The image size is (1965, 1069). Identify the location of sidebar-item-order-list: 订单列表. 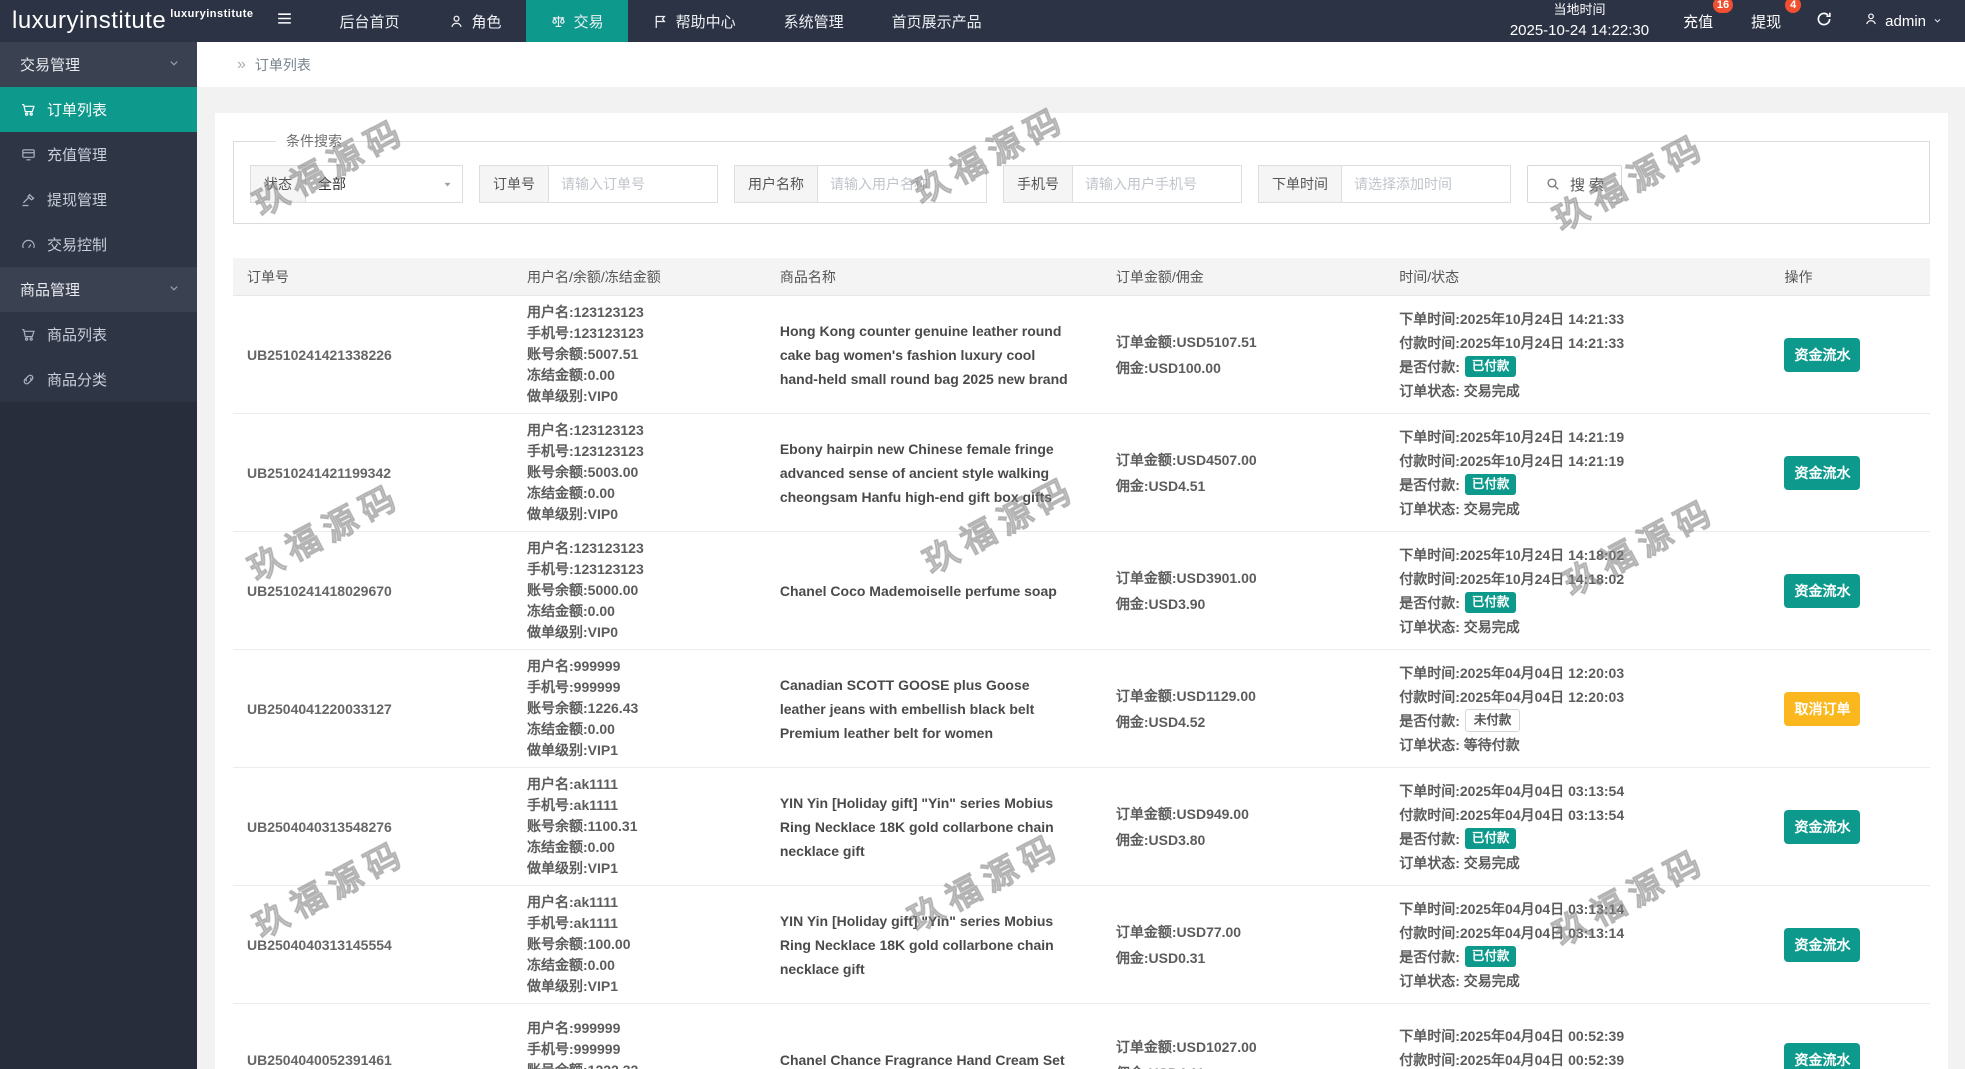
(98, 109).